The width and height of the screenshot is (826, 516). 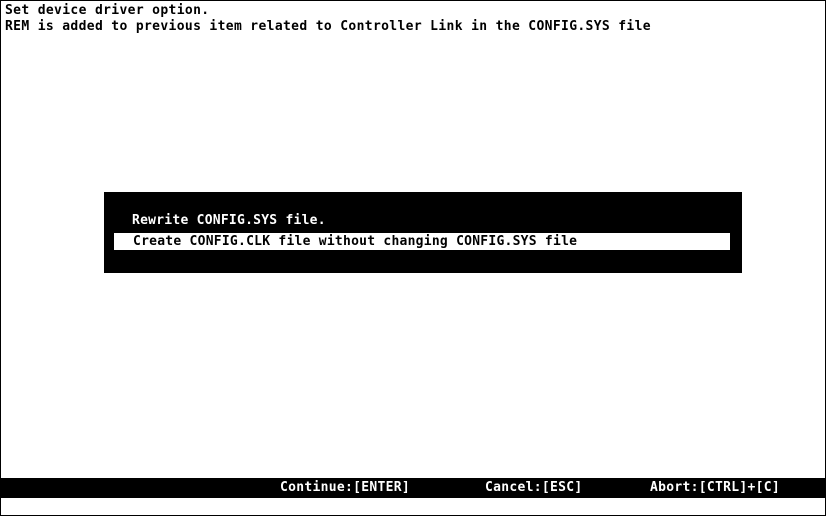 What do you see at coordinates (534, 488) in the screenshot?
I see `cancel-key-hint: Cancel:[ESC]` at bounding box center [534, 488].